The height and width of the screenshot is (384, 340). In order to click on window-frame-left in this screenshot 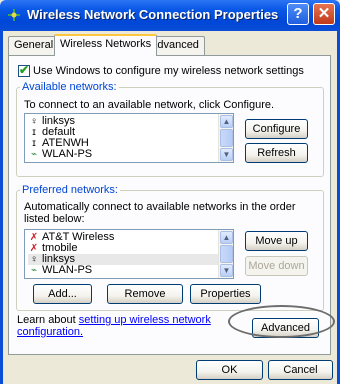, I will do `click(1, 207)`.